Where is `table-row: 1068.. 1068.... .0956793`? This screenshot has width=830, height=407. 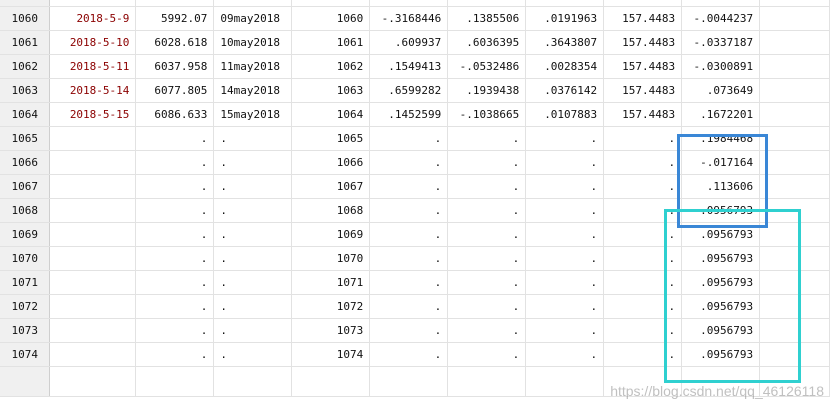
table-row: 1068.. 1068.... .0956793 is located at coordinates (415, 210).